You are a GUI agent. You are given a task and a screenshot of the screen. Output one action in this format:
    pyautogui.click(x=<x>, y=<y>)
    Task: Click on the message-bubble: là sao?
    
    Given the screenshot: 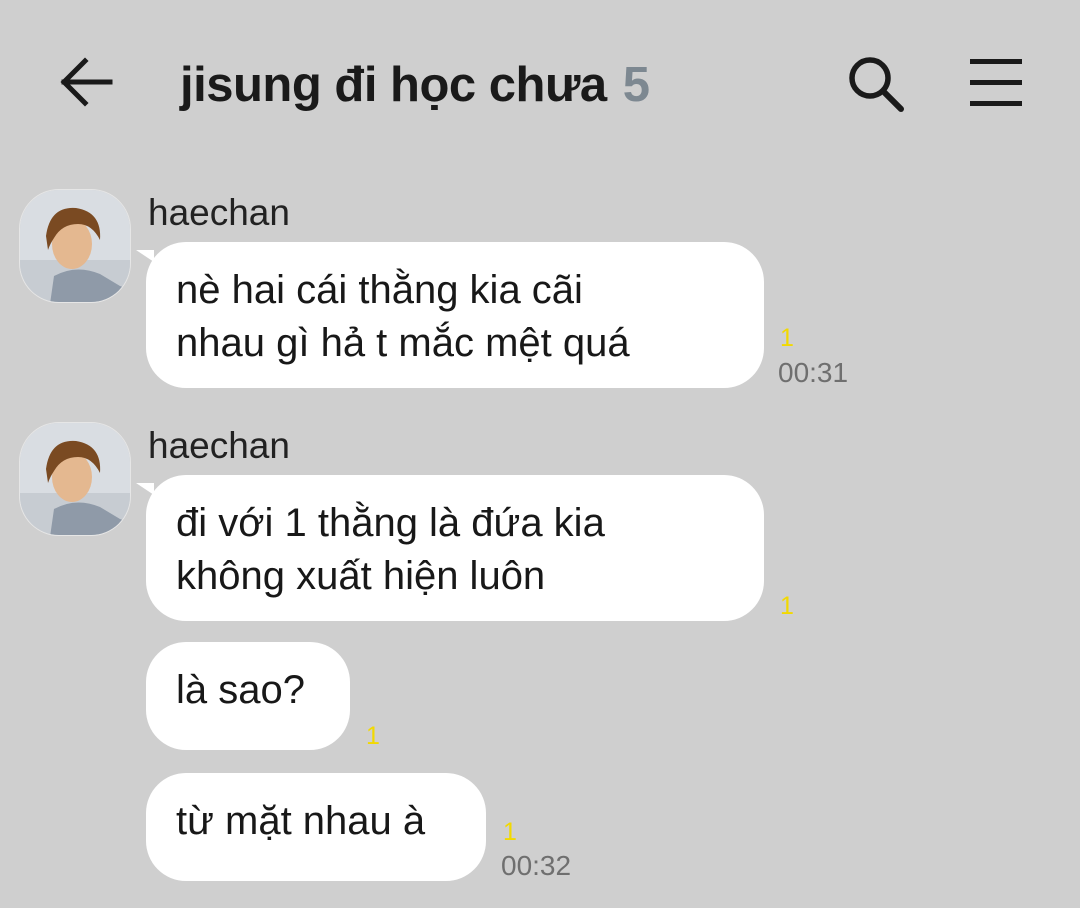 What is the action you would take?
    pyautogui.click(x=248, y=696)
    